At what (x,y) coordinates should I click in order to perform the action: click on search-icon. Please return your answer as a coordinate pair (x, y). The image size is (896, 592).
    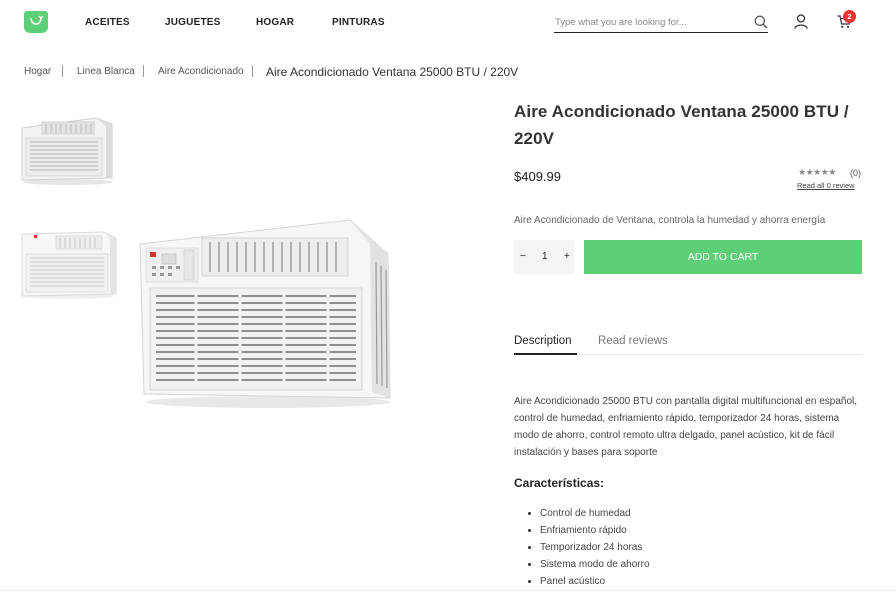
    Looking at the image, I should click on (761, 24).